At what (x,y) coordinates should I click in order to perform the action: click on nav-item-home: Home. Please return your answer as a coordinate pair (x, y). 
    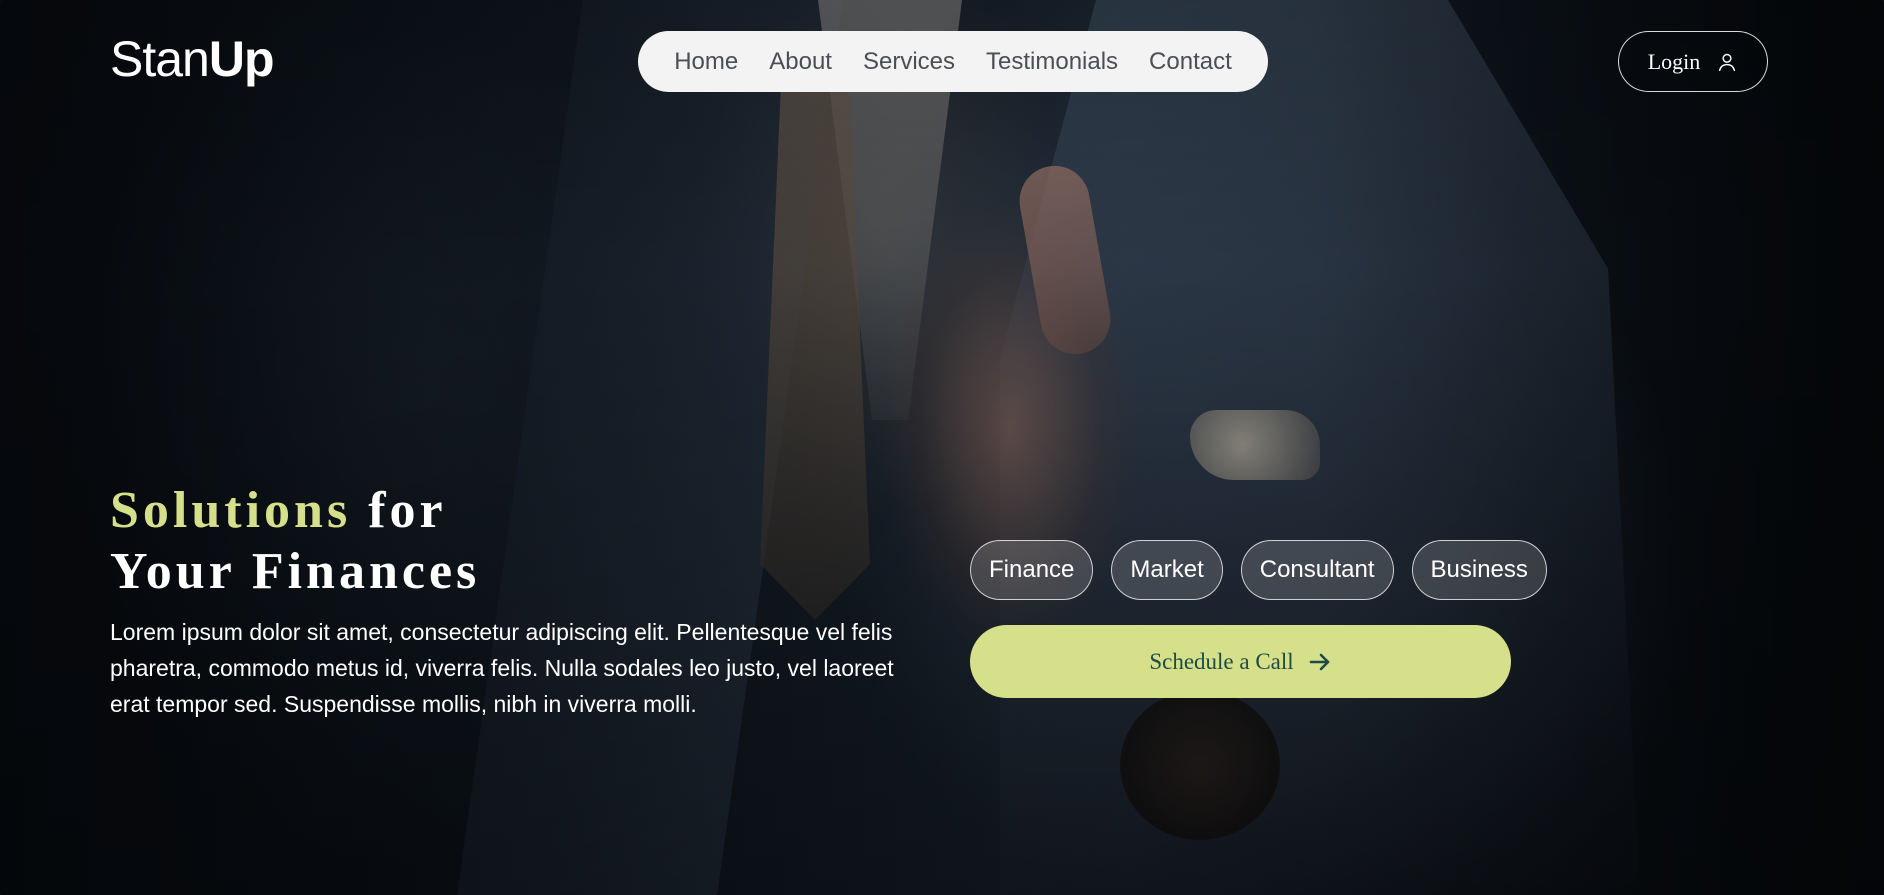
    Looking at the image, I should click on (706, 62).